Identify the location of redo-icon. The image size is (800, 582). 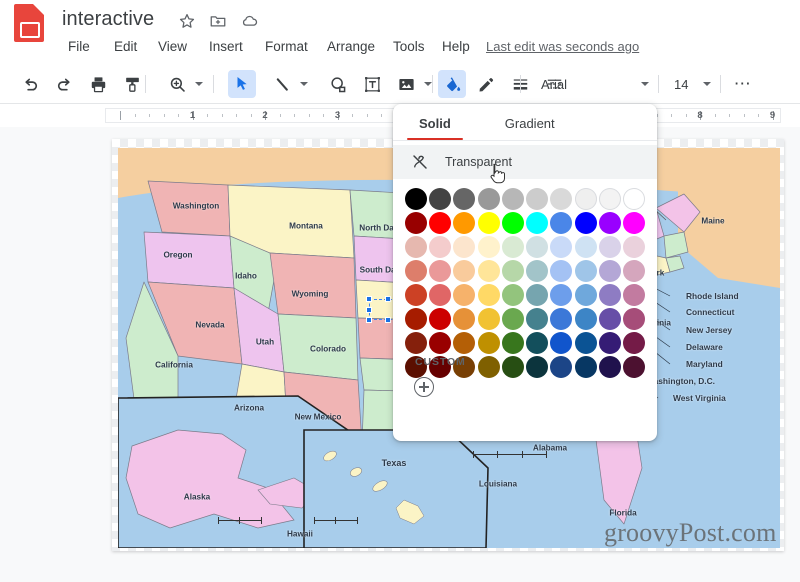
(64, 84).